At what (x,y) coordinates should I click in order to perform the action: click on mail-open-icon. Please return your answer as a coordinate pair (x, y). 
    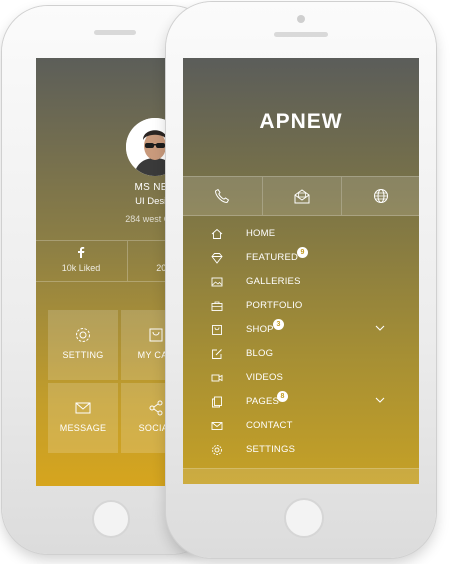
    Looking at the image, I should click on (302, 196).